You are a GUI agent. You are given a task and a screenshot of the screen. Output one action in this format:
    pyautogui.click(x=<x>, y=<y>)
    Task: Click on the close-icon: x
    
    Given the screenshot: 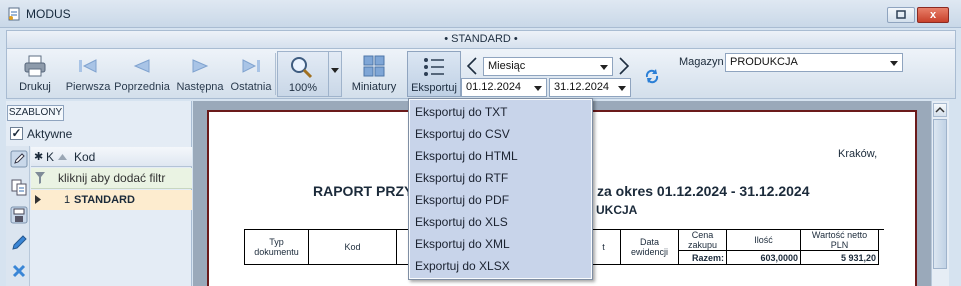 What is the action you would take?
    pyautogui.click(x=933, y=15)
    